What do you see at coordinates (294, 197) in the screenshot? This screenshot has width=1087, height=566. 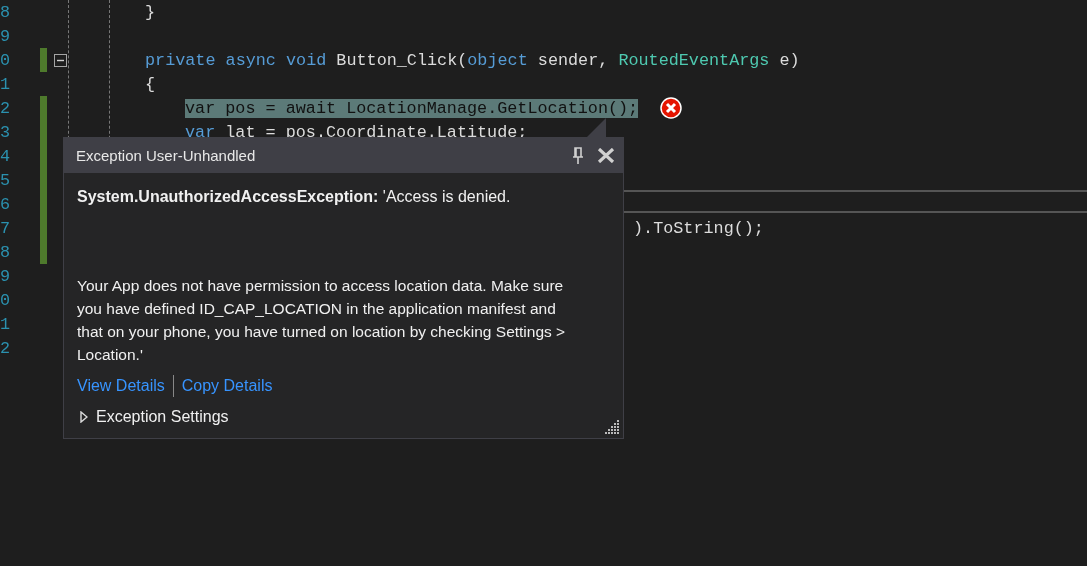 I see `exception-message: System.UnauthorizedAccessException: 'Access is denied.` at bounding box center [294, 197].